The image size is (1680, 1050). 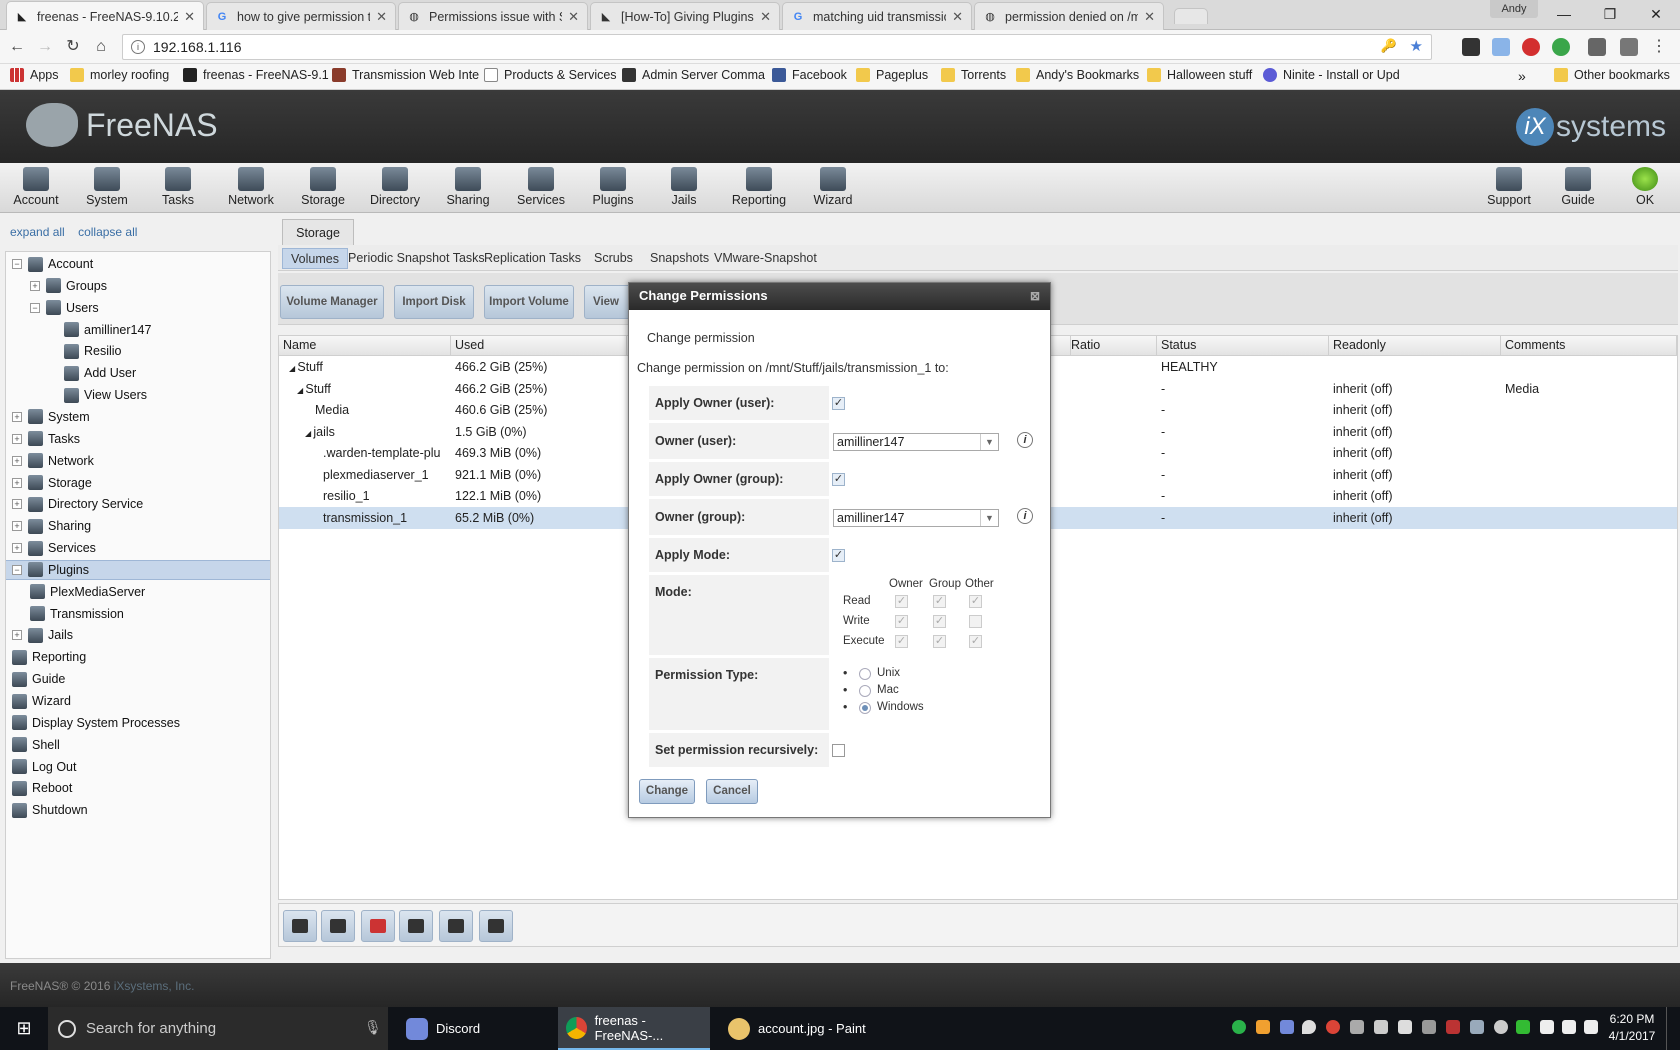 I want to click on tree-item-amilliner147: amilliner147, so click(x=138, y=330).